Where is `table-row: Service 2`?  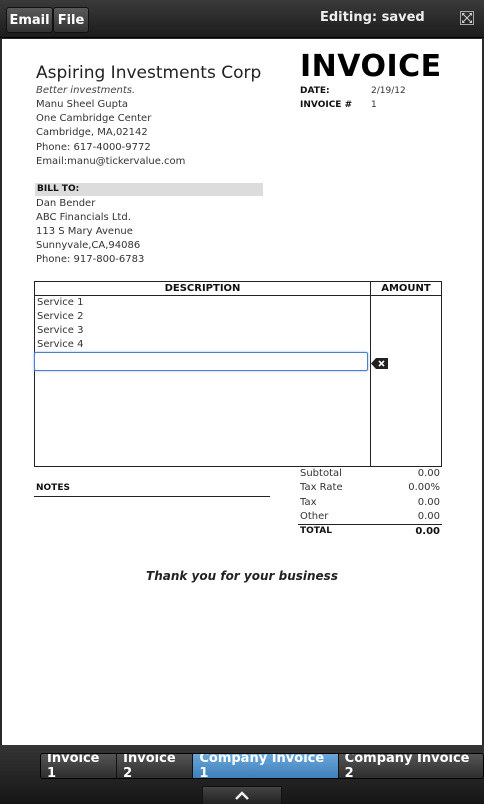
table-row: Service 2 is located at coordinates (60, 316).